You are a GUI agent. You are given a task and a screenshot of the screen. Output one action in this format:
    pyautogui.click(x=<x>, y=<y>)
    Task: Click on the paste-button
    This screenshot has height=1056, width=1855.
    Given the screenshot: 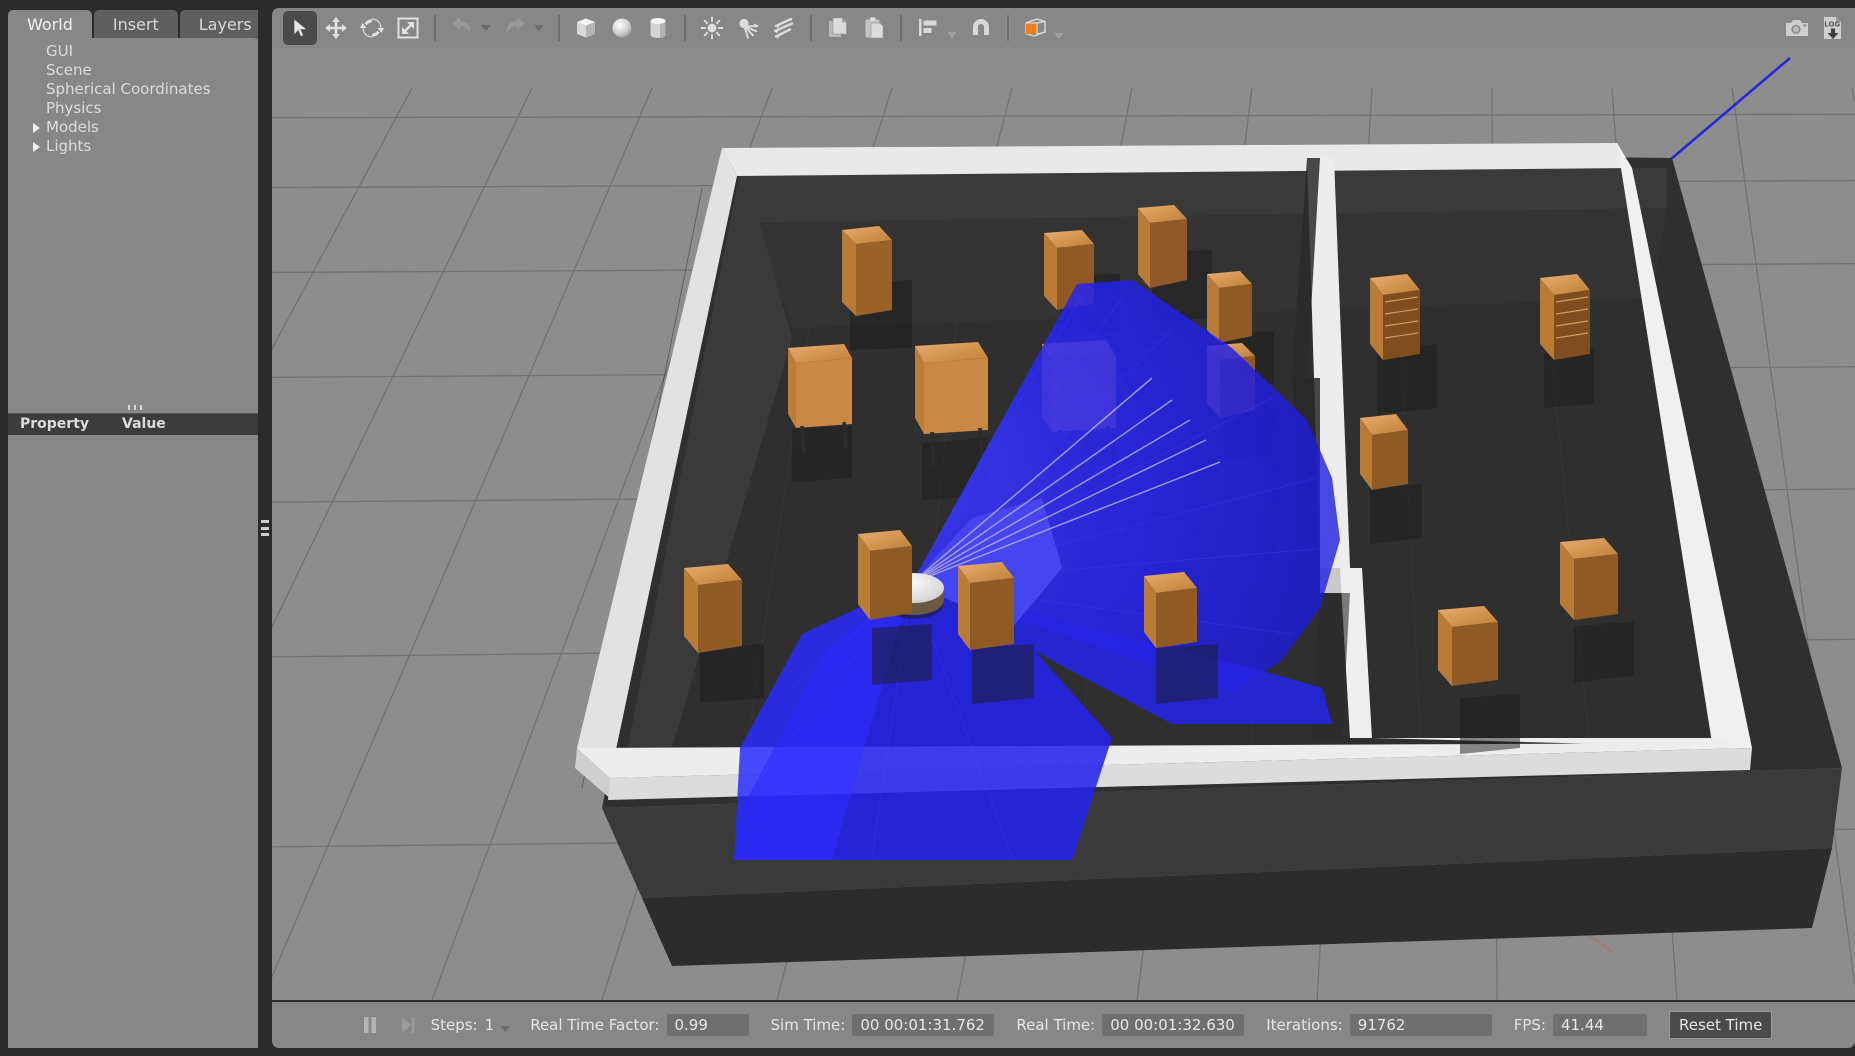 What is the action you would take?
    pyautogui.click(x=874, y=28)
    